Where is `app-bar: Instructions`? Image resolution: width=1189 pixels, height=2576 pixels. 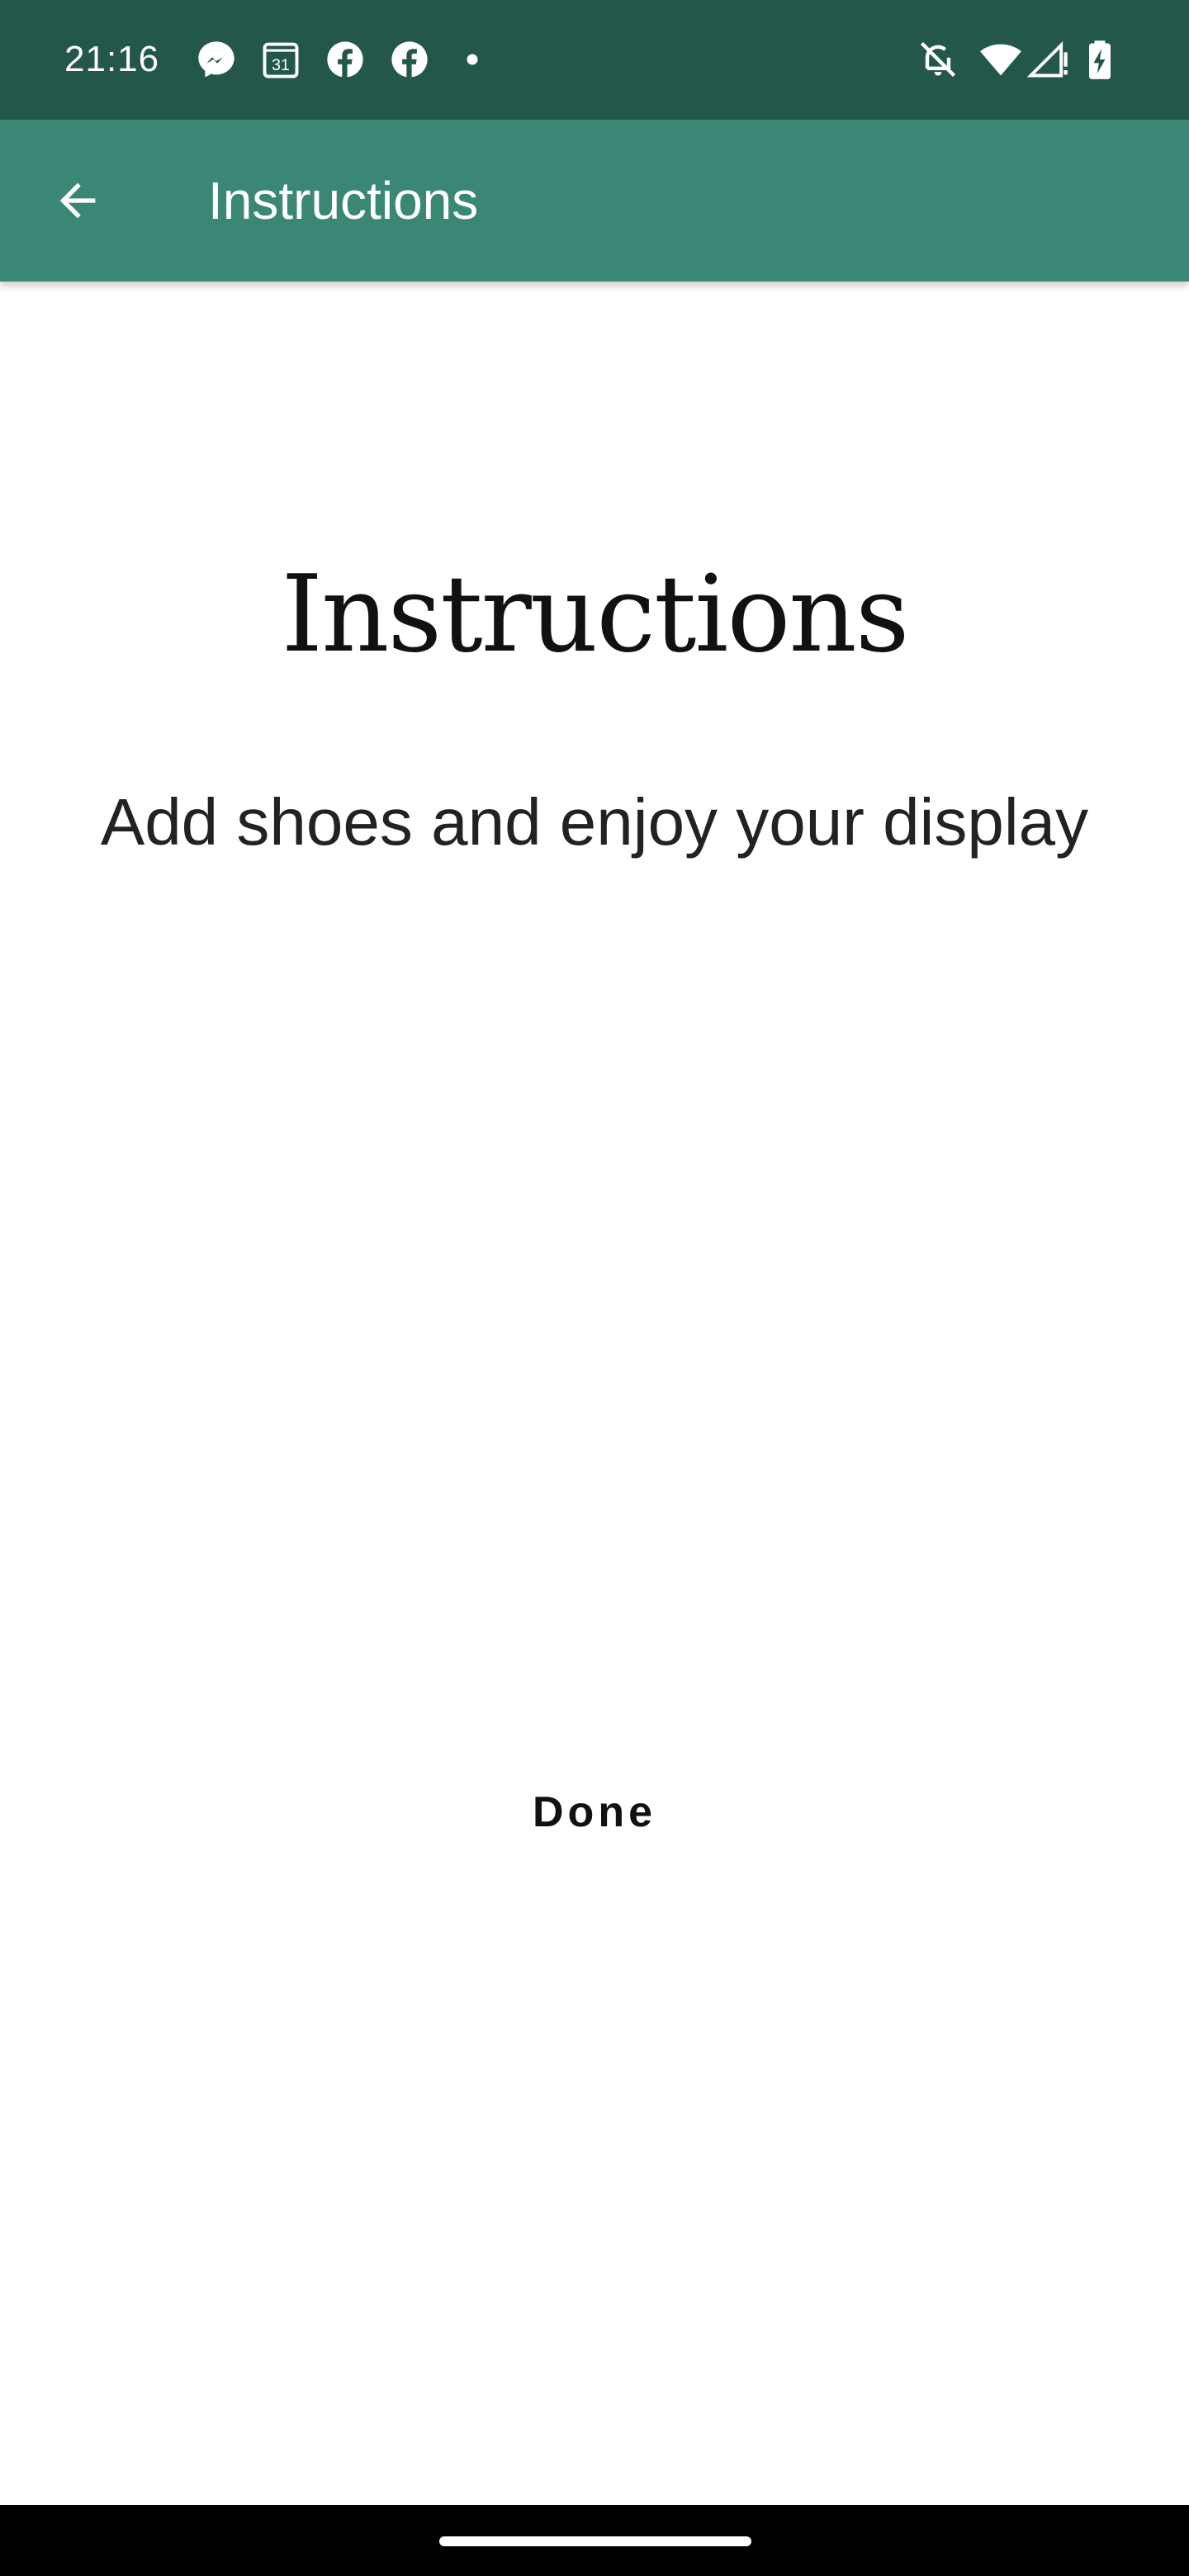
app-bar: Instructions is located at coordinates (594, 201).